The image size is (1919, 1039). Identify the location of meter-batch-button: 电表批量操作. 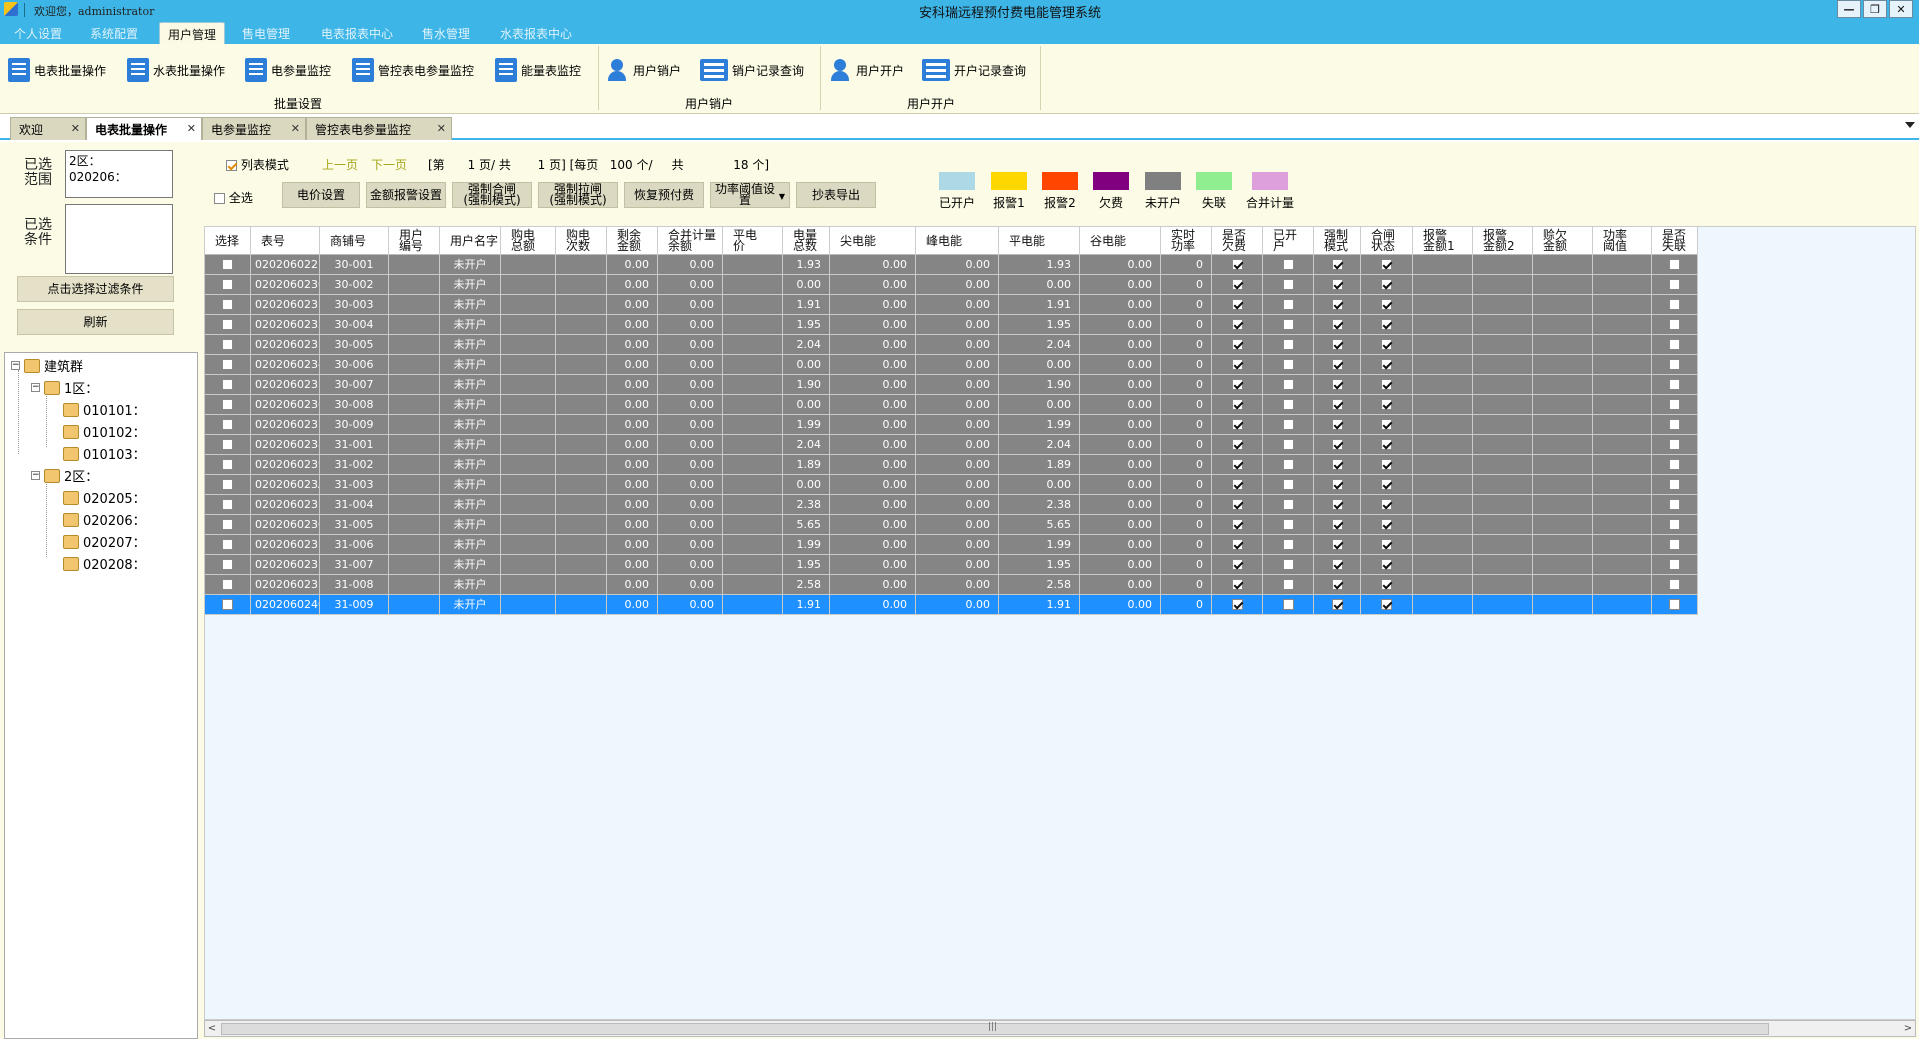
(57, 70).